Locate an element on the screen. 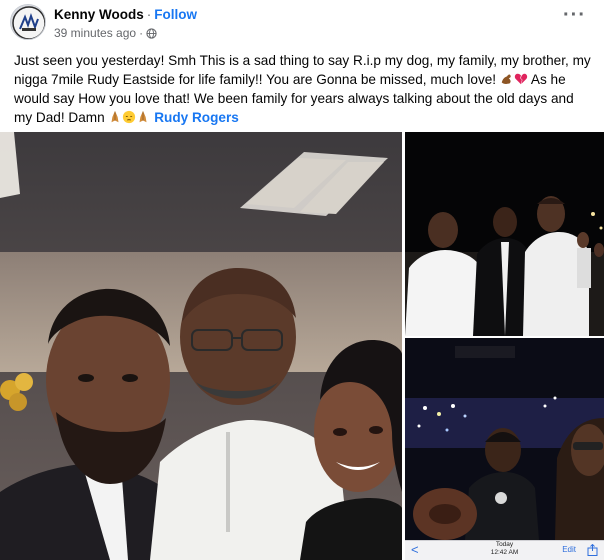 The image size is (604, 560). post-meta: 39 minutes ago · is located at coordinates (105, 33).